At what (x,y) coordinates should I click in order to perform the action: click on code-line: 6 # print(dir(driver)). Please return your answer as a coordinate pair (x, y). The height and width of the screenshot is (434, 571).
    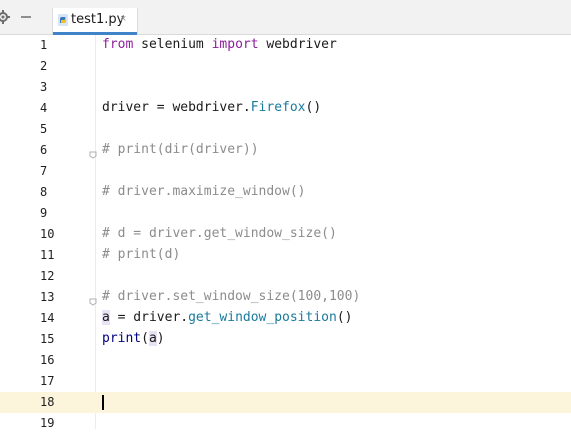
    Looking at the image, I should click on (285, 150).